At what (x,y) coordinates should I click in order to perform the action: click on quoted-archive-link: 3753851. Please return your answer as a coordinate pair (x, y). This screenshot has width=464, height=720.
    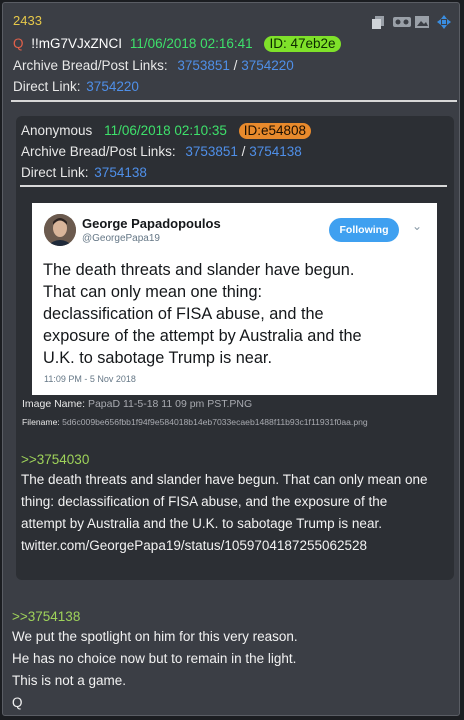
    Looking at the image, I should click on (211, 151).